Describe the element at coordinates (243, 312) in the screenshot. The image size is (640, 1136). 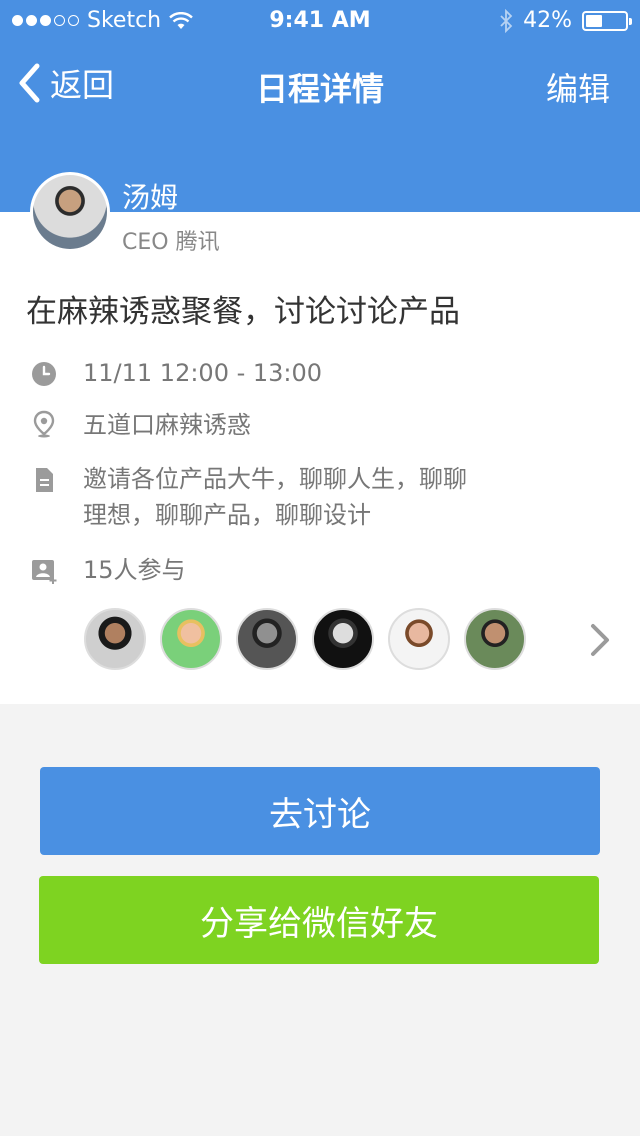
I see `event-title: 在麻辣诱惑聚餐，讨论讨论产品` at that location.